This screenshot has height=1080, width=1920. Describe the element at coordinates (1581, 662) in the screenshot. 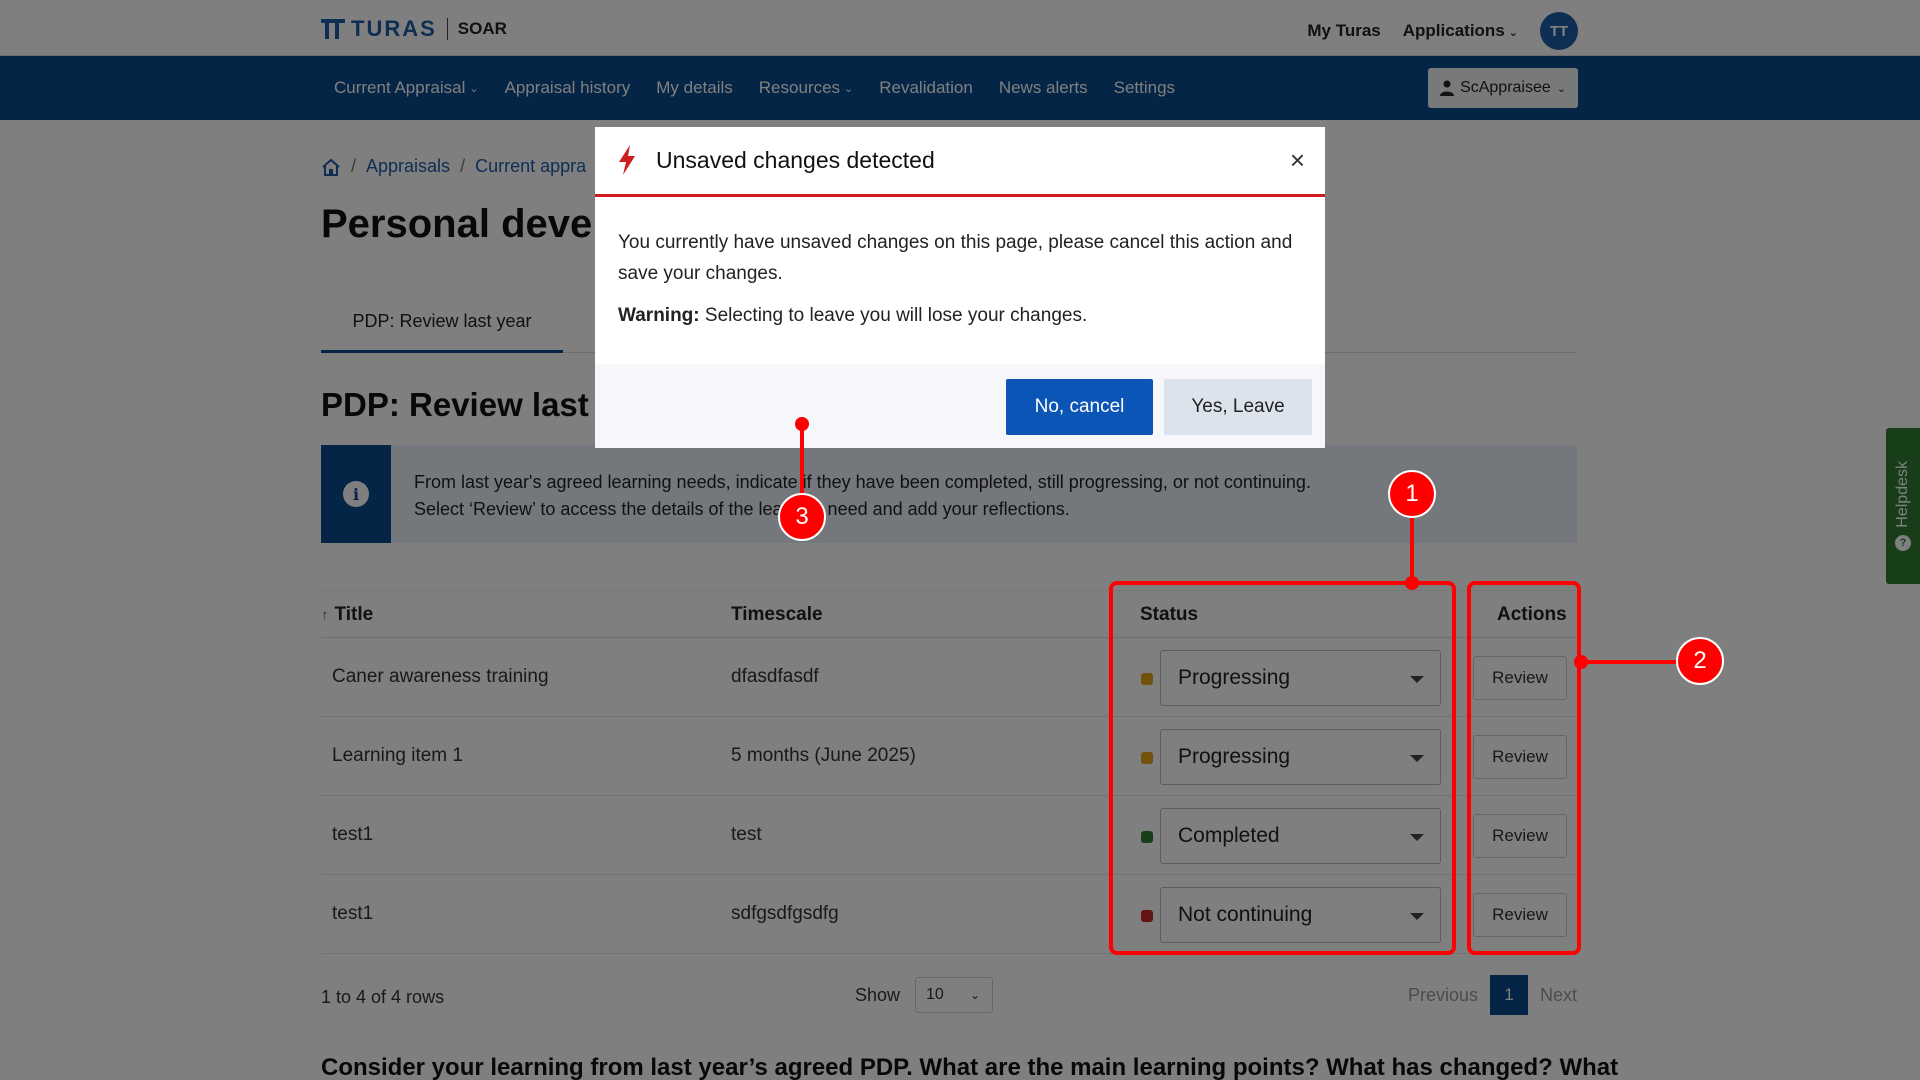

I see `annotation-2-anchor` at that location.